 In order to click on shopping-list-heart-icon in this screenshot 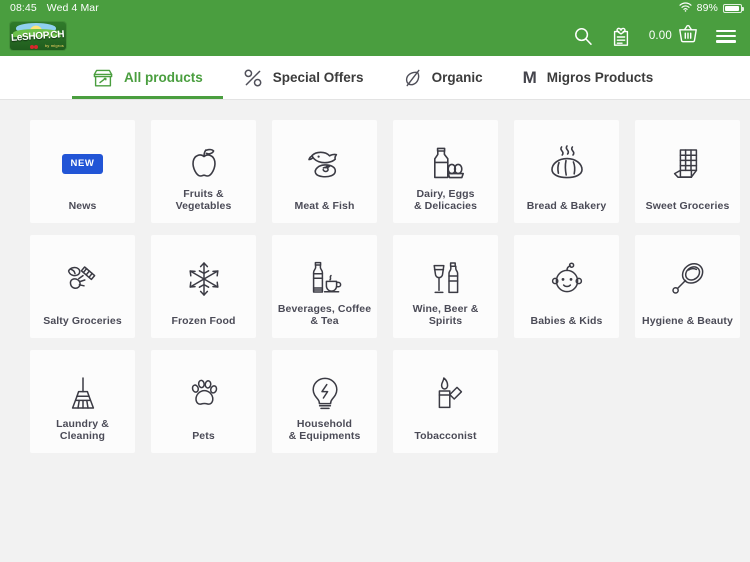, I will do `click(621, 36)`.